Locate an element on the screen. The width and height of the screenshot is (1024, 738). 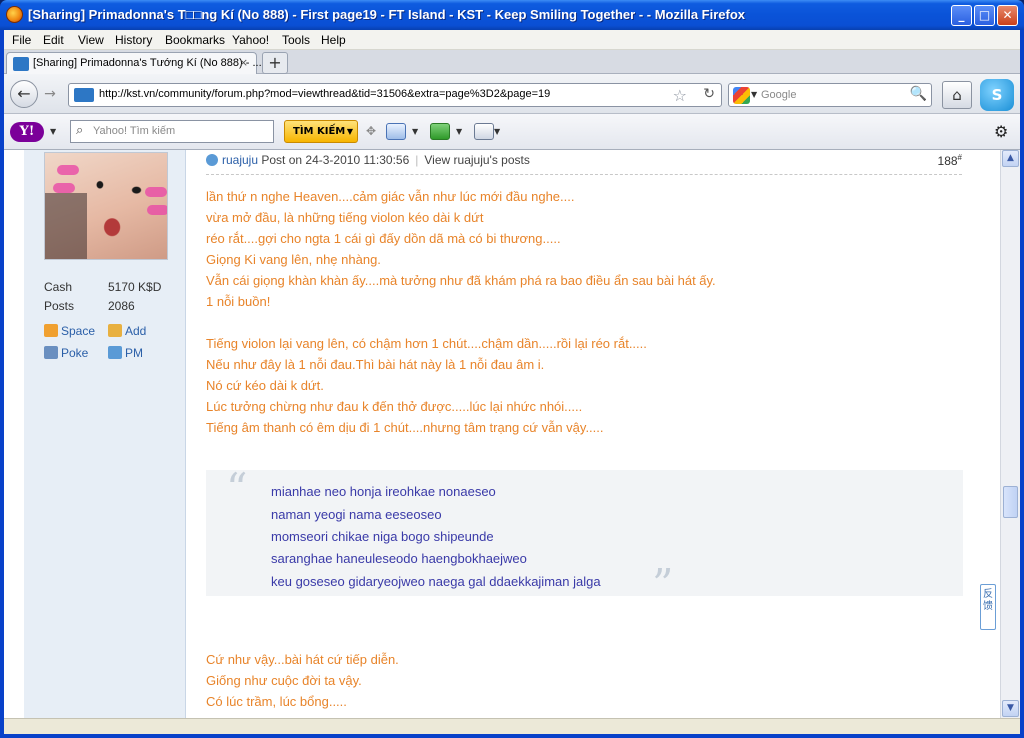
menu-yahoo: Yahoo! is located at coordinates (250, 40).